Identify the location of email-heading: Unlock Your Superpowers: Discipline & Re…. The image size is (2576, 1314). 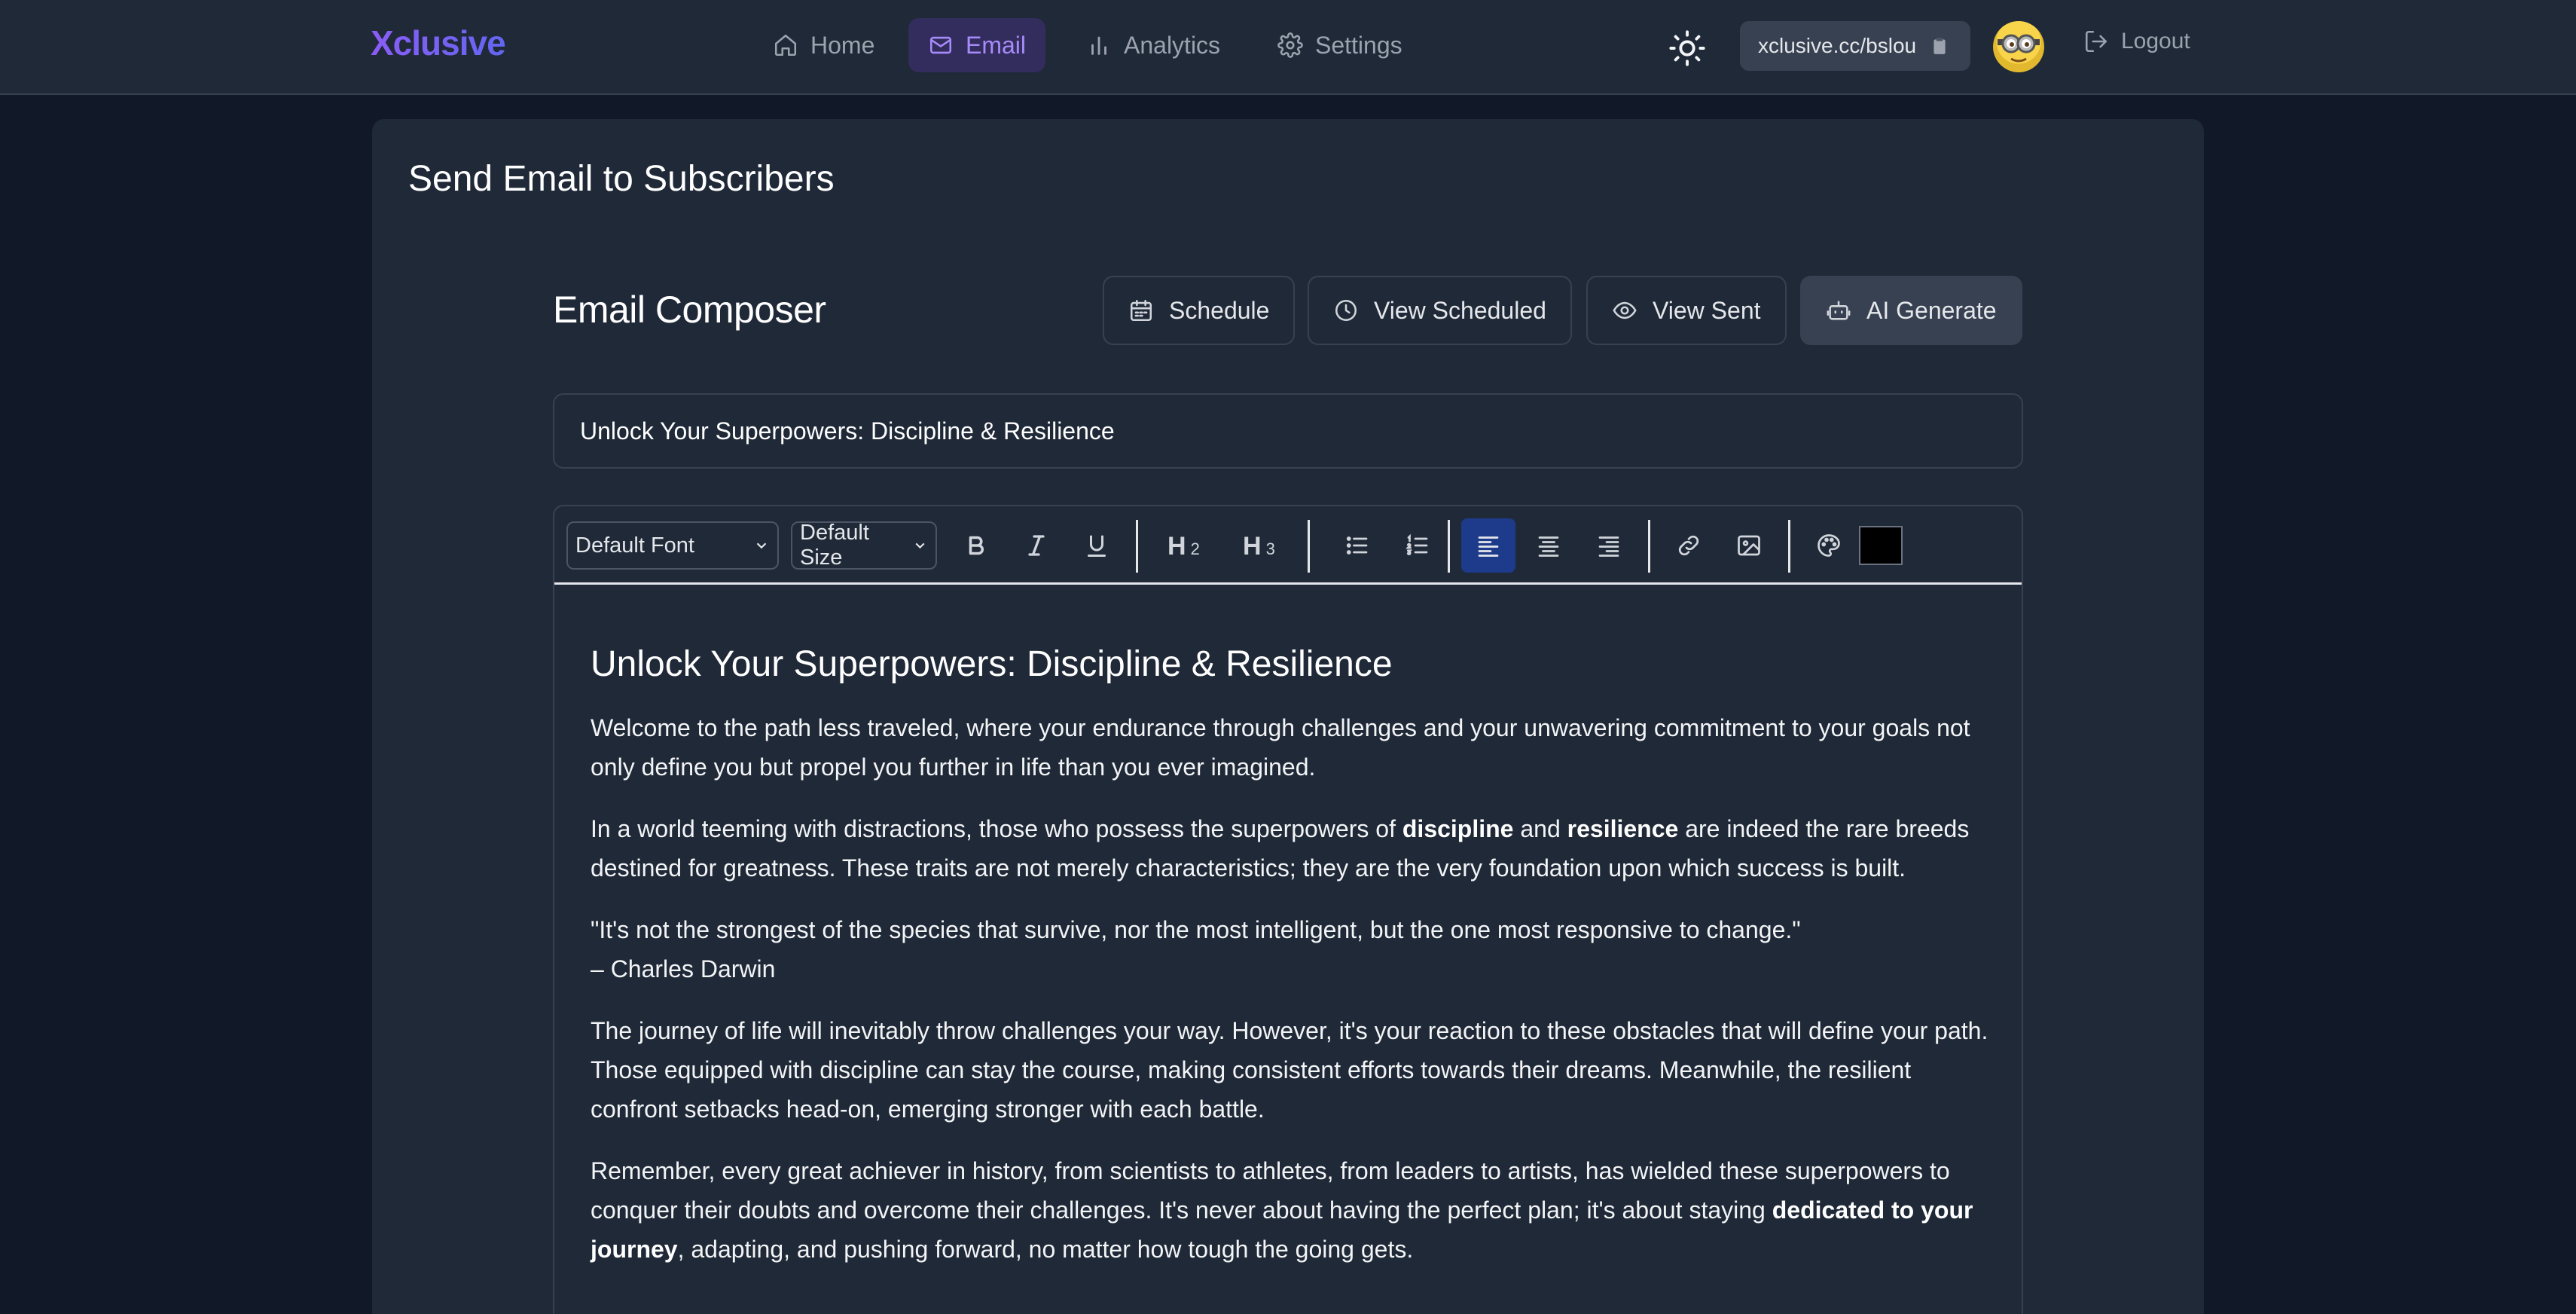
(992, 664).